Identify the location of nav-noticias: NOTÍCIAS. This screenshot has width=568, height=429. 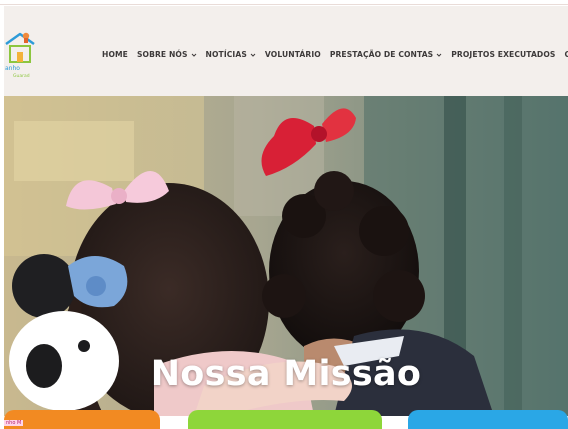
(231, 54).